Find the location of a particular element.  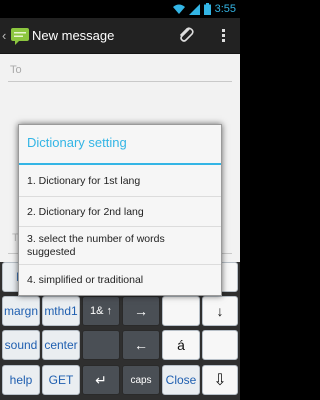

to-input is located at coordinates (120, 70).